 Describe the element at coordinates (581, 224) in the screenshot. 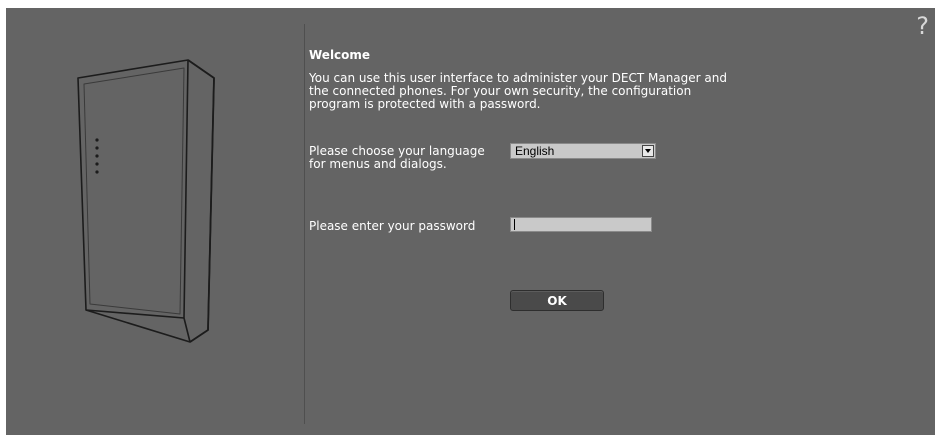

I see `password-field` at that location.